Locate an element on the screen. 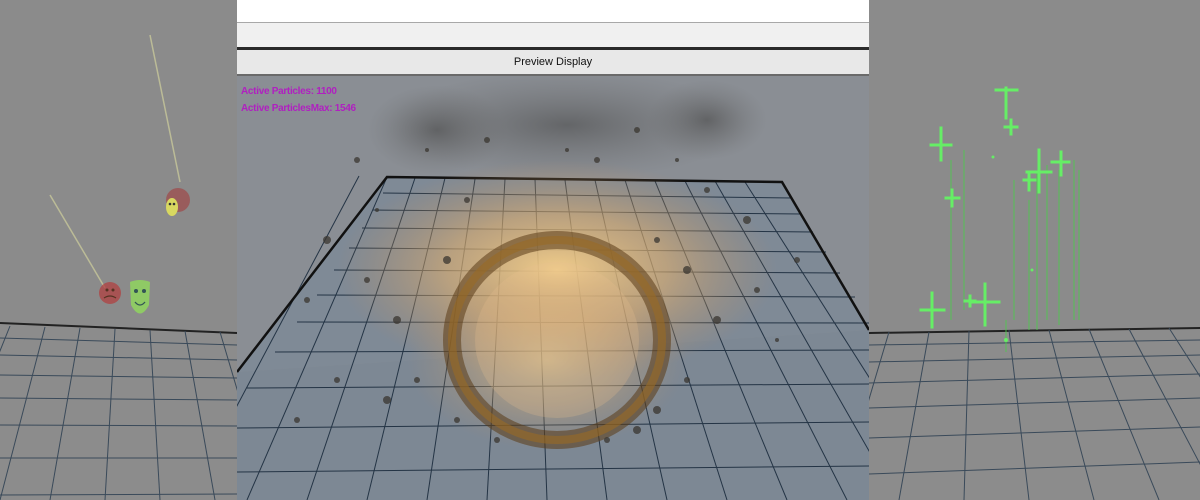 Image resolution: width=1200 pixels, height=500 pixels. preview-toolbar-area is located at coordinates (553, 11).